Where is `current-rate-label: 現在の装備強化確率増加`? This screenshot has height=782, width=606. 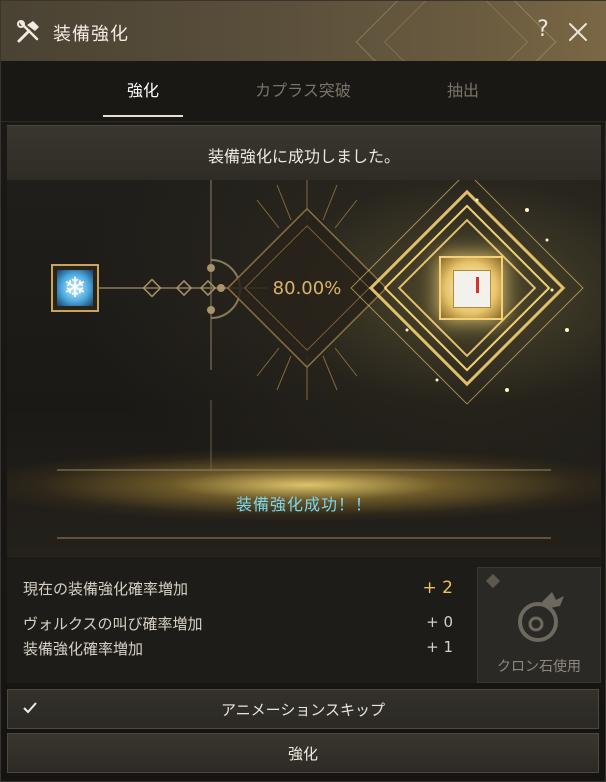
current-rate-label: 現在の装備強化確率増加 is located at coordinates (106, 589).